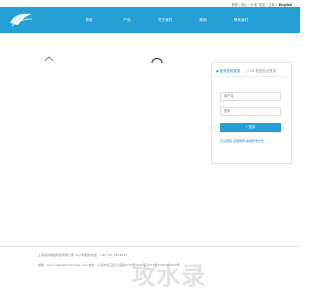 The width and height of the screenshot is (320, 300). I want to click on nav-item-home: 首页, so click(89, 20).